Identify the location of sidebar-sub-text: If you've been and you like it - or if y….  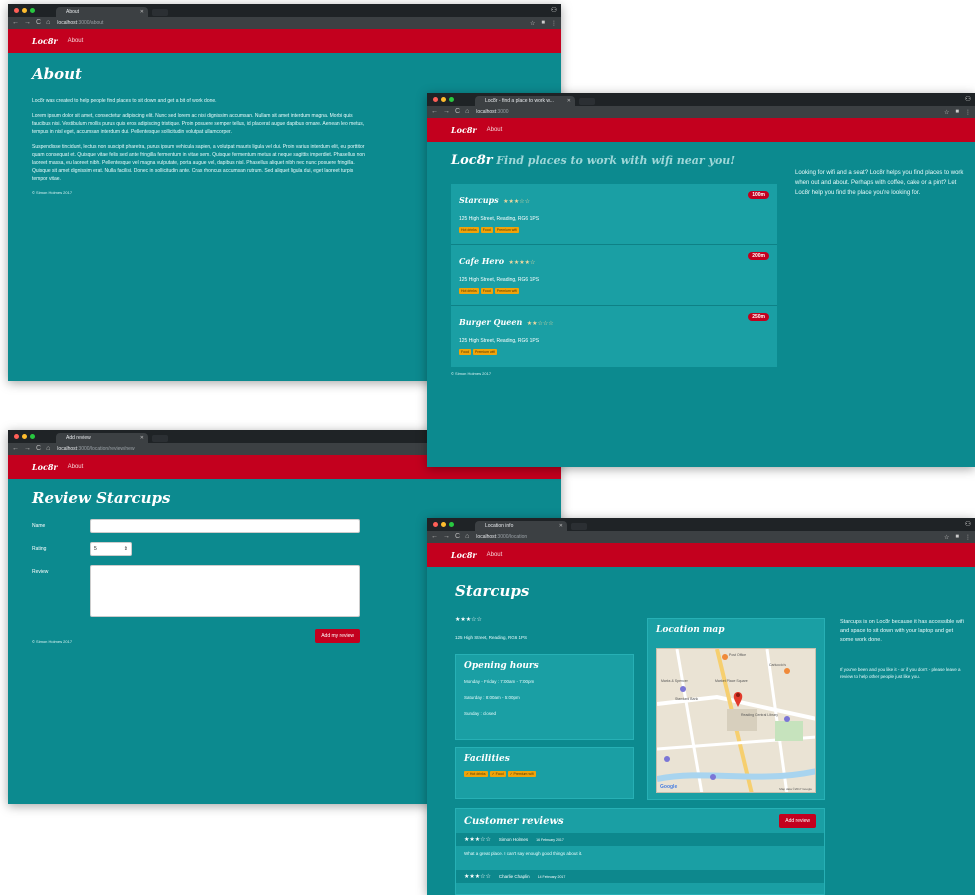
(900, 673).